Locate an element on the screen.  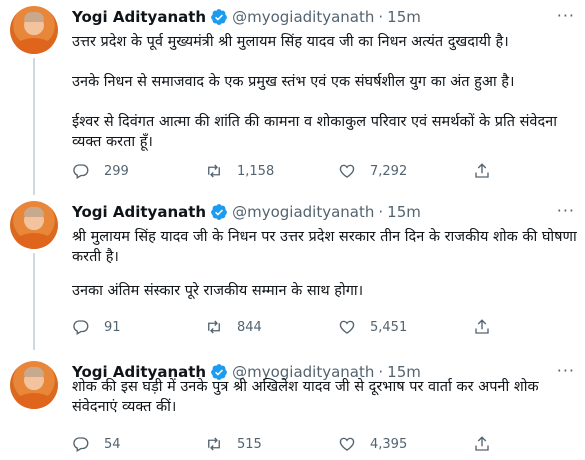
reply-button: 54 is located at coordinates (138, 444).